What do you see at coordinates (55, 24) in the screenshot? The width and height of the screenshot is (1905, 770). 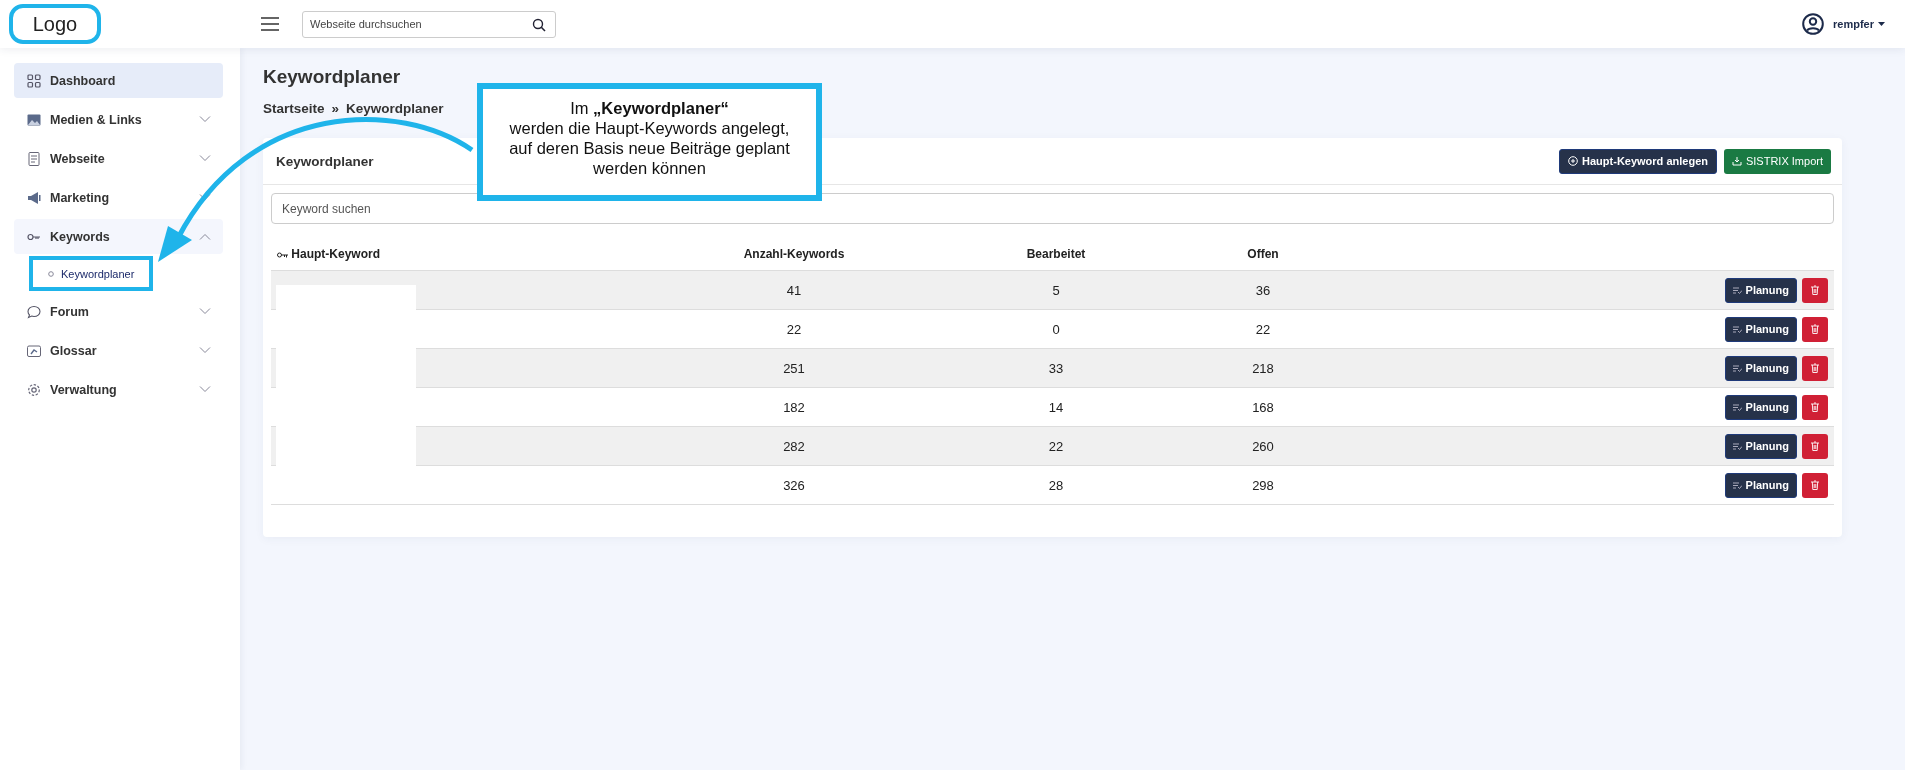 I see `logo: Logo` at bounding box center [55, 24].